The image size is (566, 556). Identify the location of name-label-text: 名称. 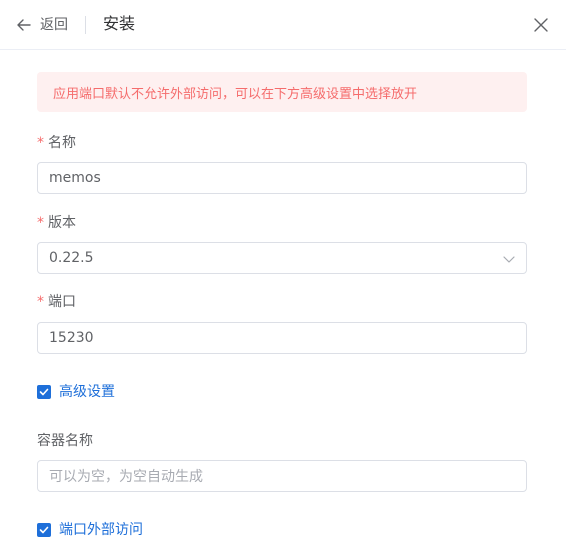
(62, 143).